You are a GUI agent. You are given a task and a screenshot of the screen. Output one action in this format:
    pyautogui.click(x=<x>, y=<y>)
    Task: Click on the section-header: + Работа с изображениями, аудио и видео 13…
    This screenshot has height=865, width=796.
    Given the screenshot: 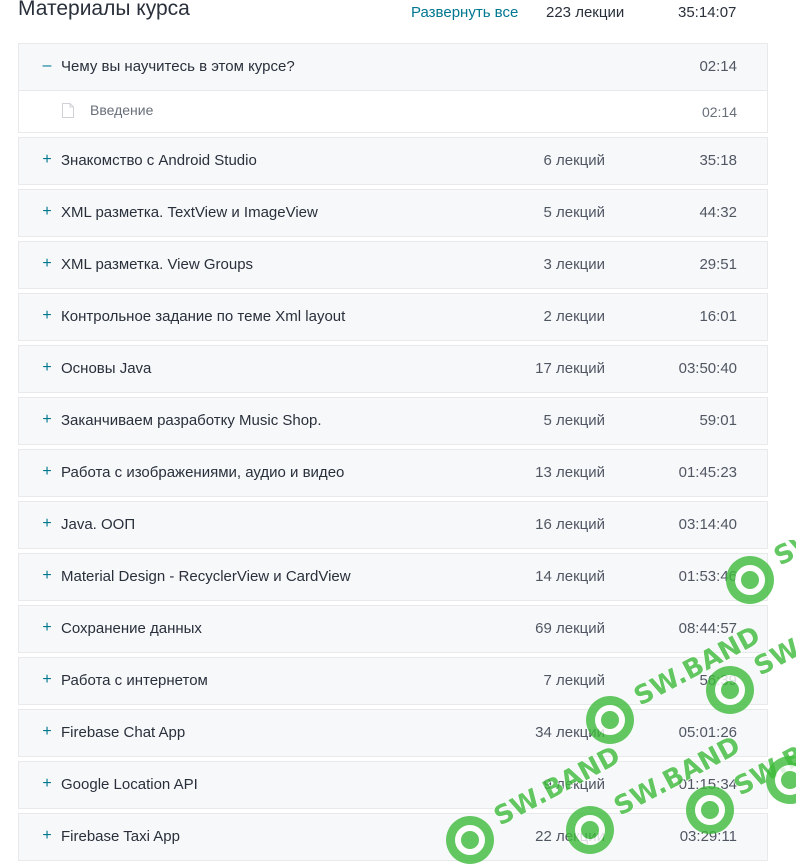 What is the action you would take?
    pyautogui.click(x=393, y=473)
    